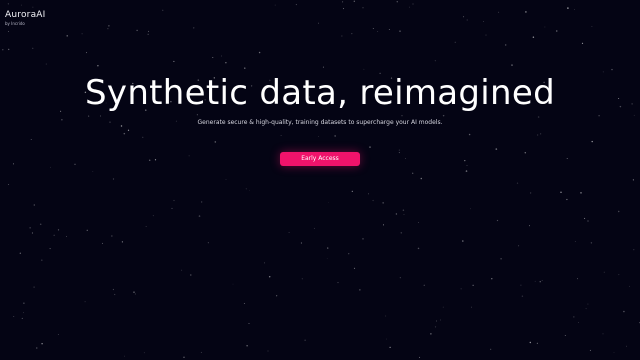 The height and width of the screenshot is (360, 640). Describe the element at coordinates (320, 159) in the screenshot. I see `early-access-button: Early Access` at that location.